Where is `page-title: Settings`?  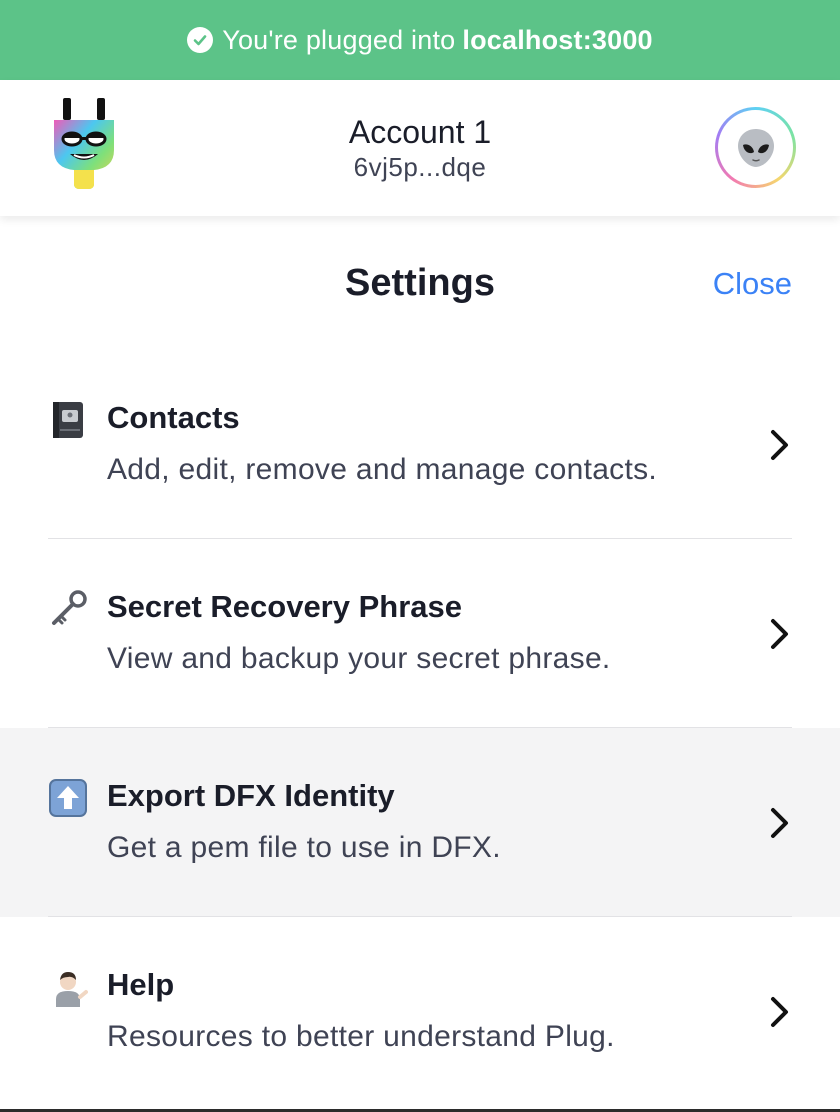 page-title: Settings is located at coordinates (420, 283).